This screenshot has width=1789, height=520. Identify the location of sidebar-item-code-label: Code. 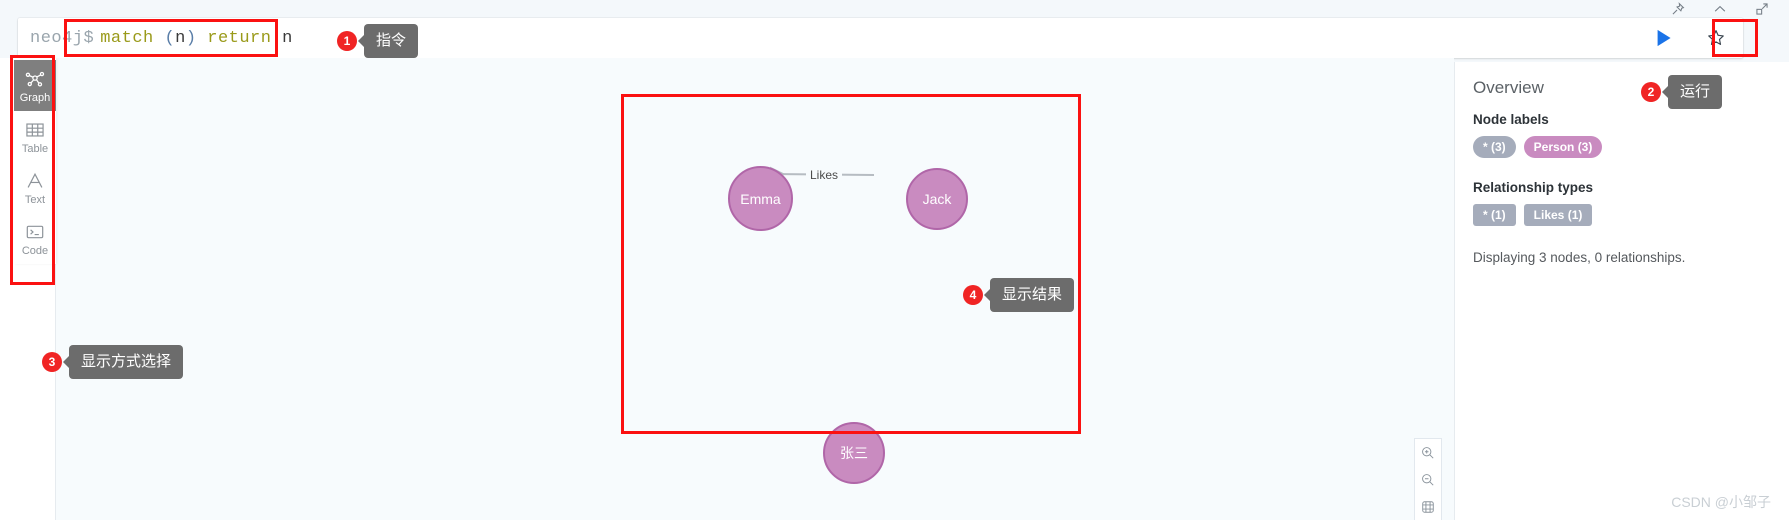
(35, 250).